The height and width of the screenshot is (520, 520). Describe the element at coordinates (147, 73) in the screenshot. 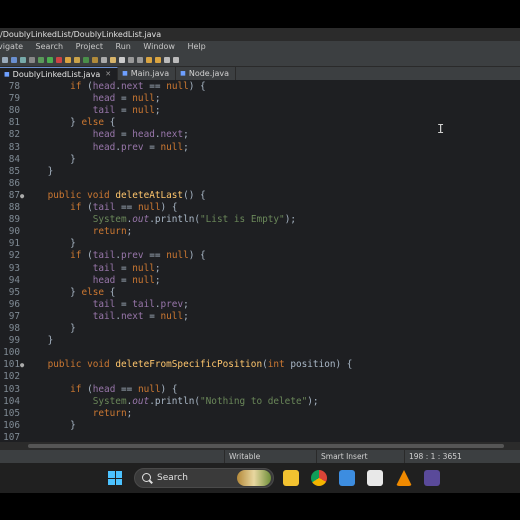

I see `tab-main: ■ Main.java` at that location.